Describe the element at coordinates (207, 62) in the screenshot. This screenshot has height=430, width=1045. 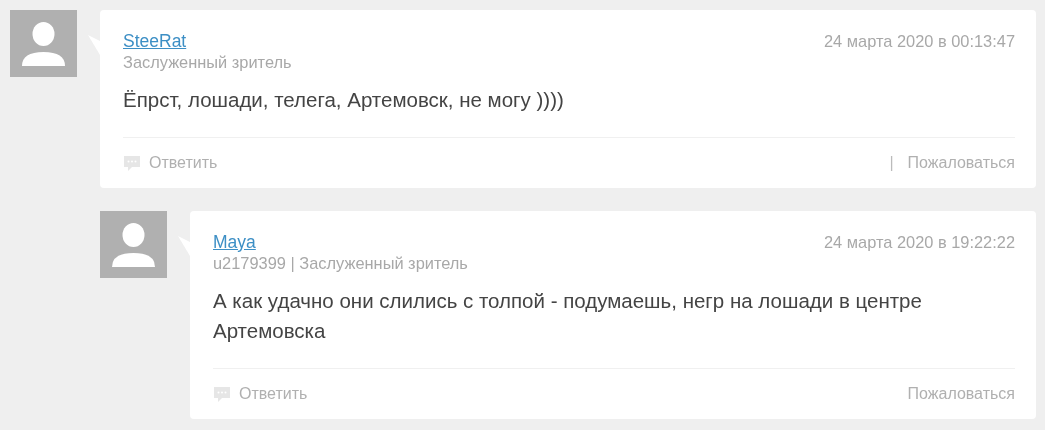
I see `user-status: Заслуженный зритель` at that location.